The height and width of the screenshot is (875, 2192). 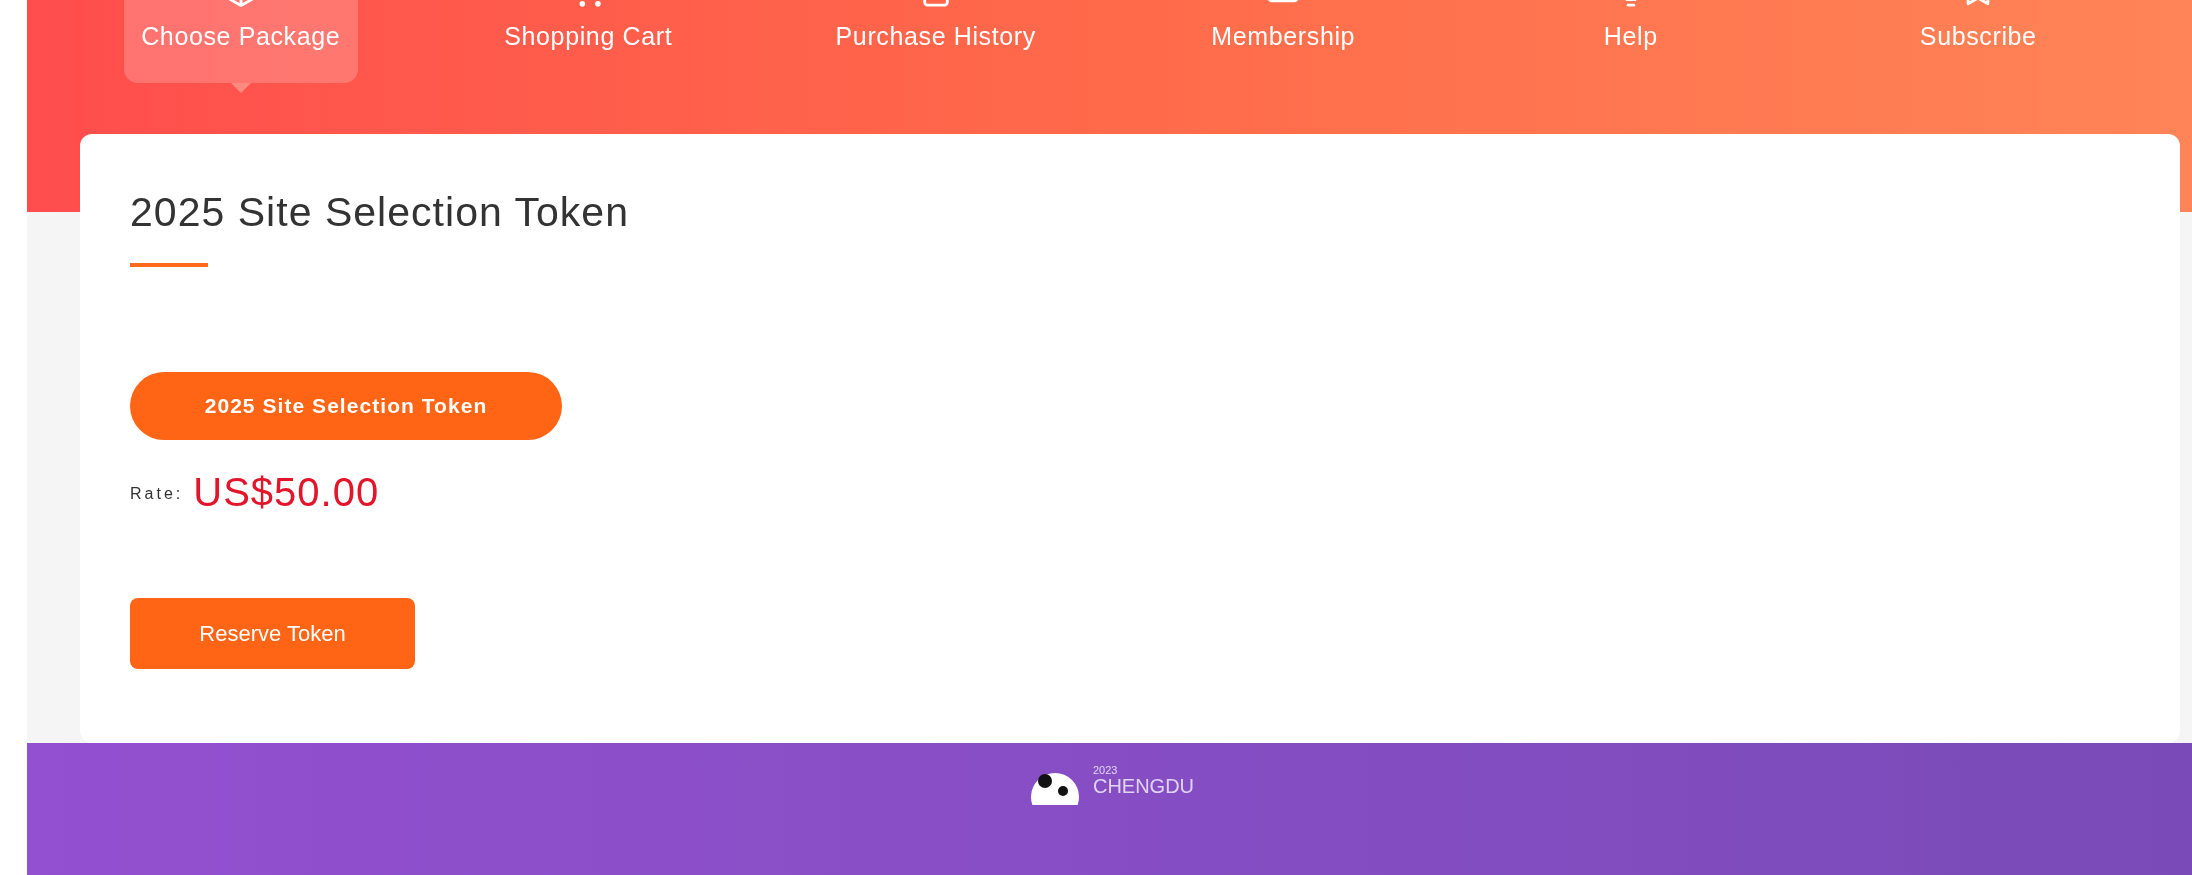 What do you see at coordinates (346, 406) in the screenshot?
I see `package-option-button: 2025 Site Selection Token` at bounding box center [346, 406].